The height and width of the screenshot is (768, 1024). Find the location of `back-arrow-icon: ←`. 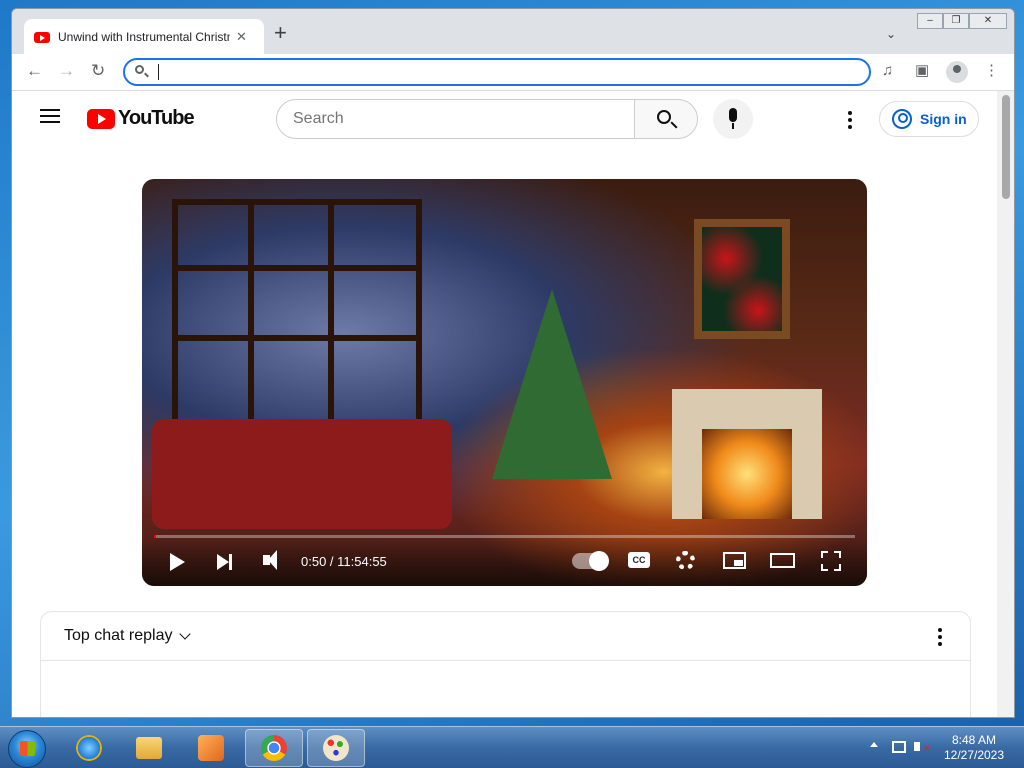

back-arrow-icon: ← is located at coordinates (34, 71).